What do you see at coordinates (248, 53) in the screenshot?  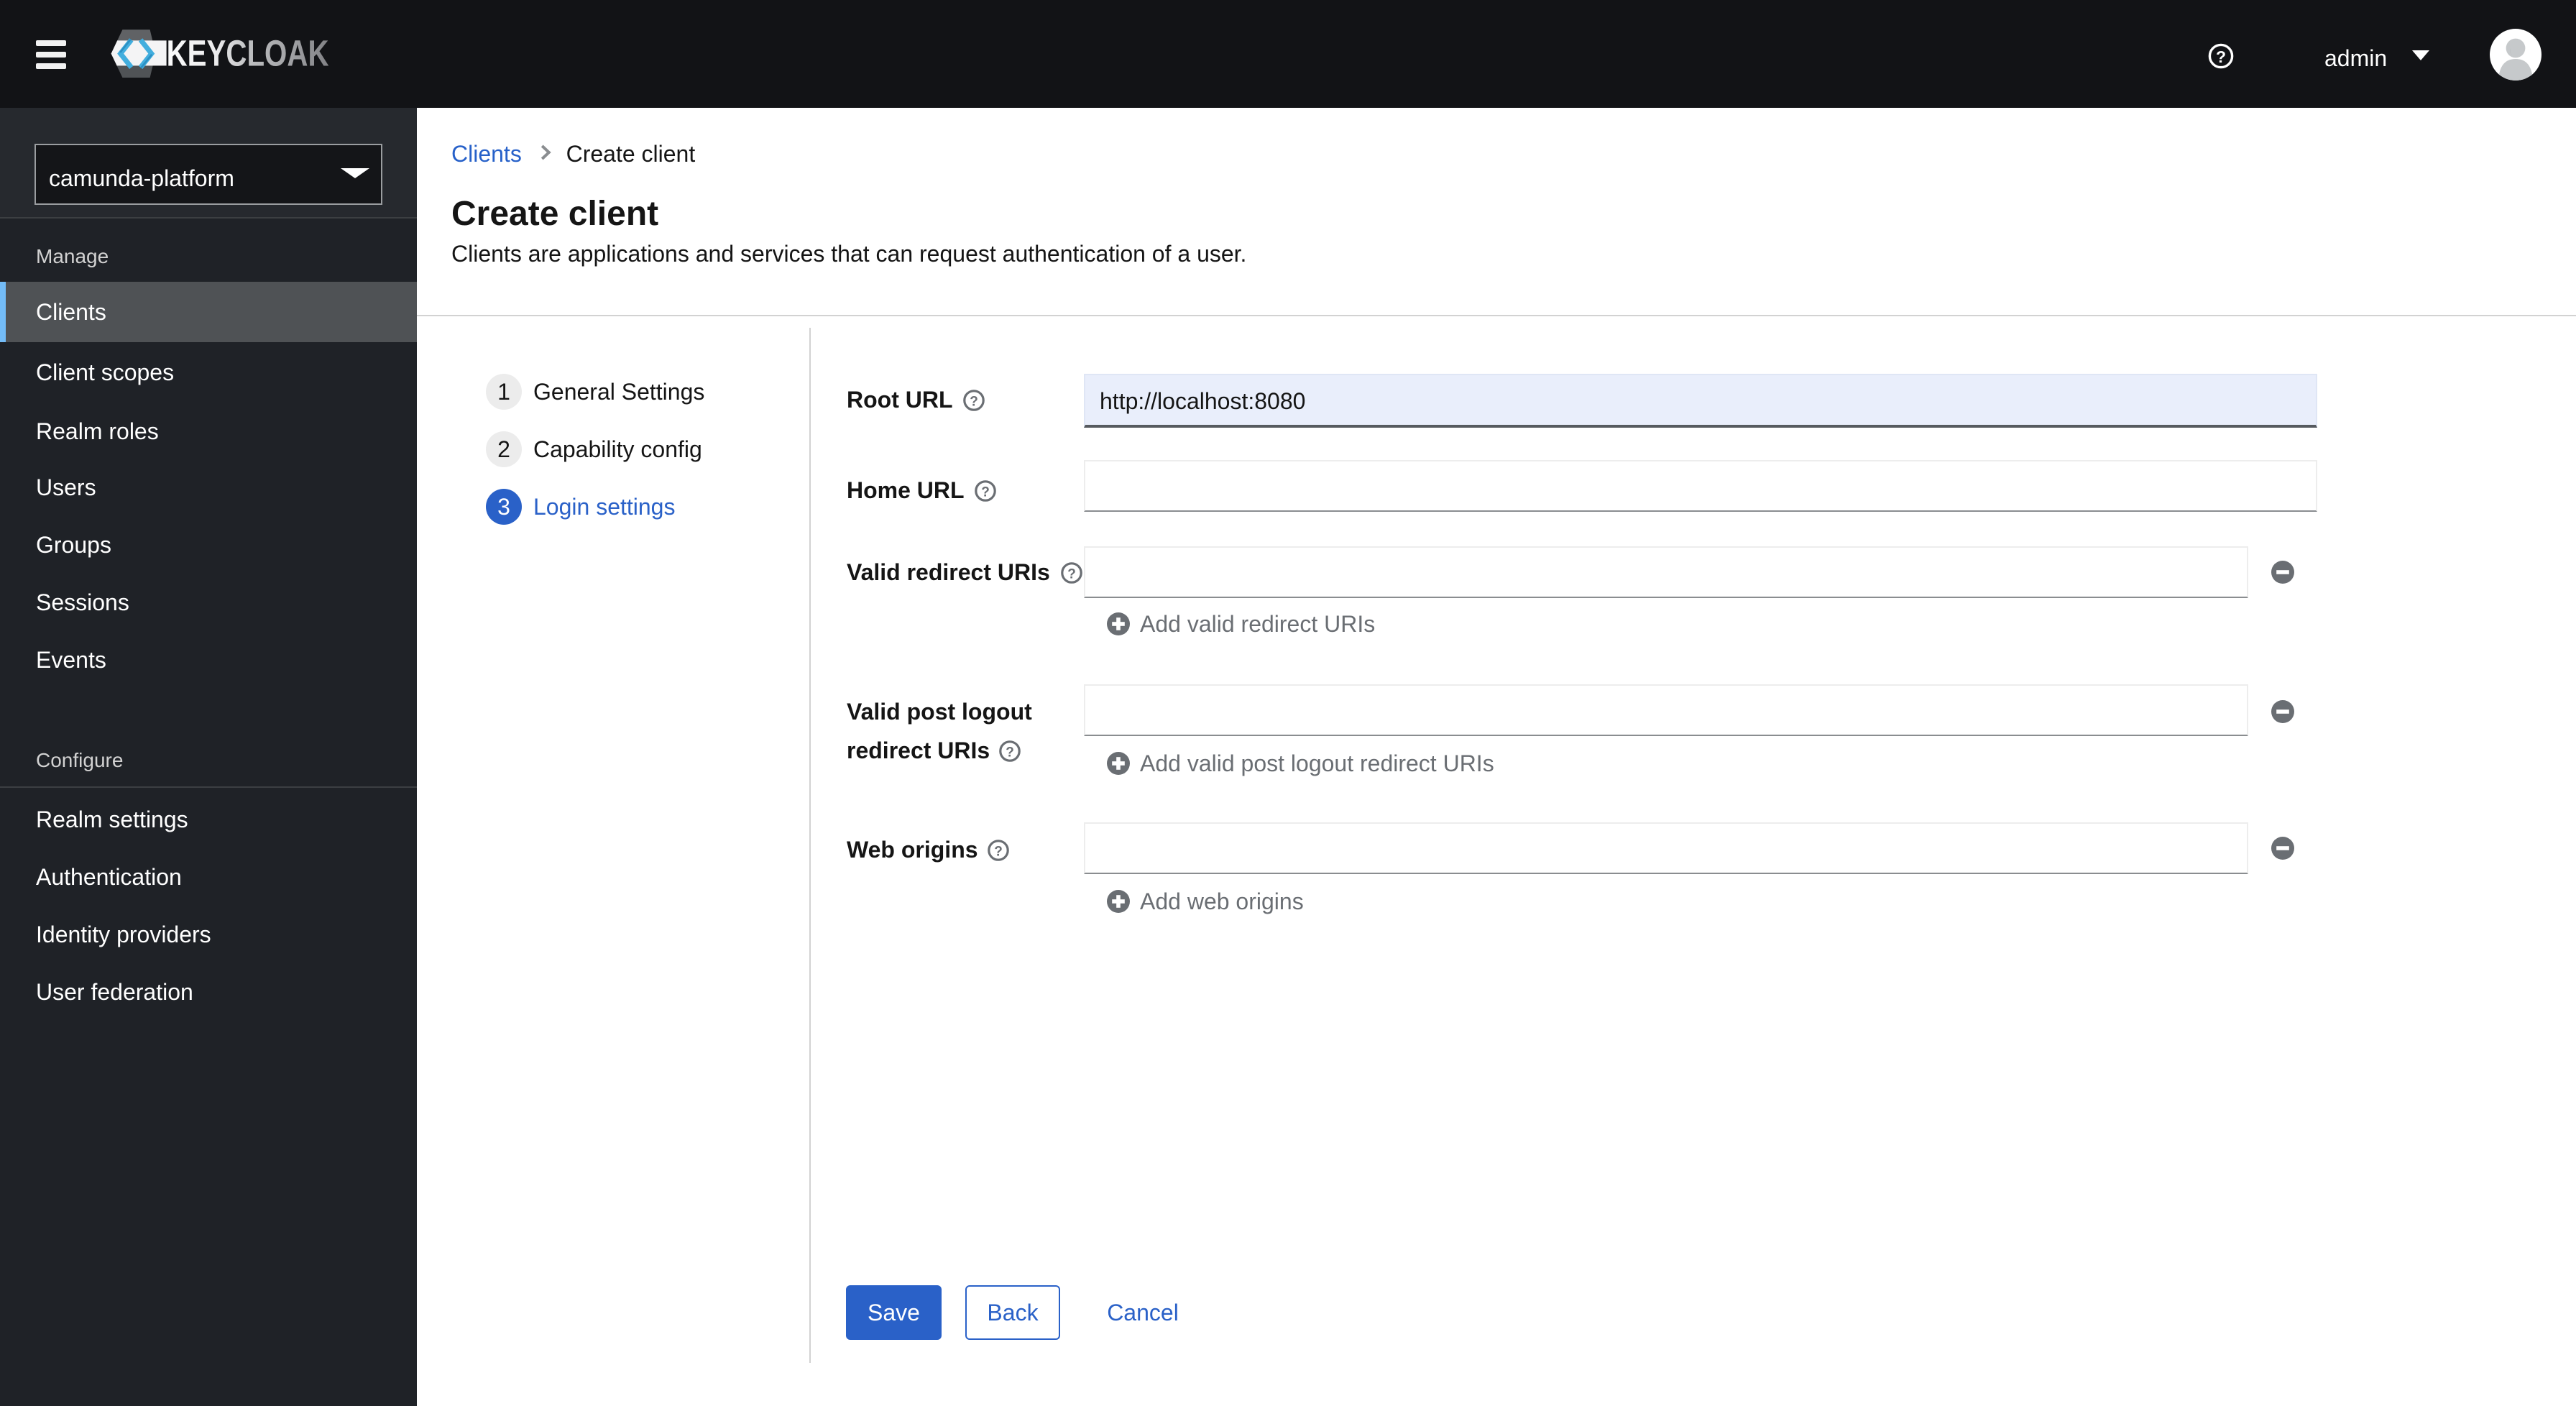 I see `svg-text: KEYCLOAK` at bounding box center [248, 53].